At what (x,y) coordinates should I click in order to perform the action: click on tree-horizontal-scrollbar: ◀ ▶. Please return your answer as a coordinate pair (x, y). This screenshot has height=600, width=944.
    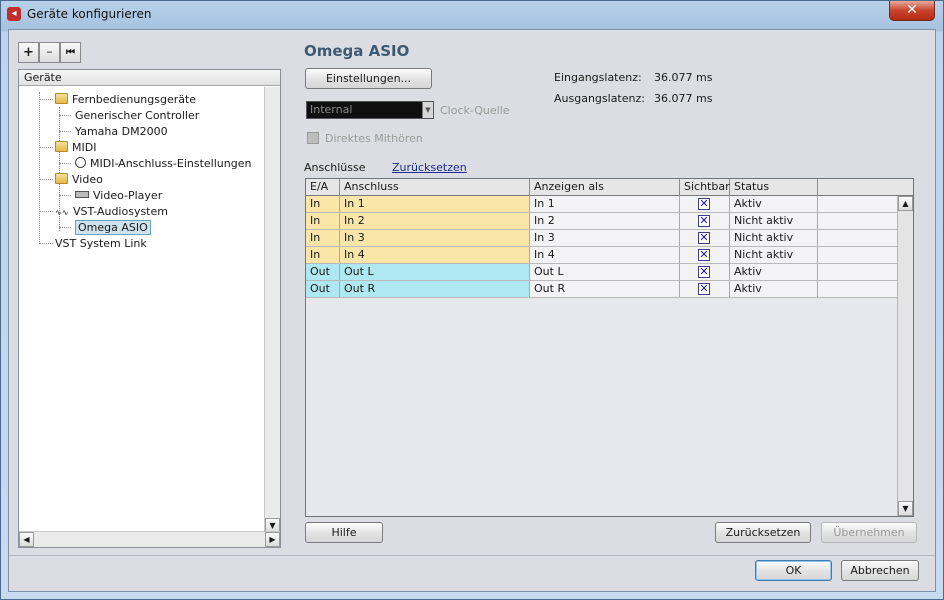
    Looking at the image, I should click on (149, 539).